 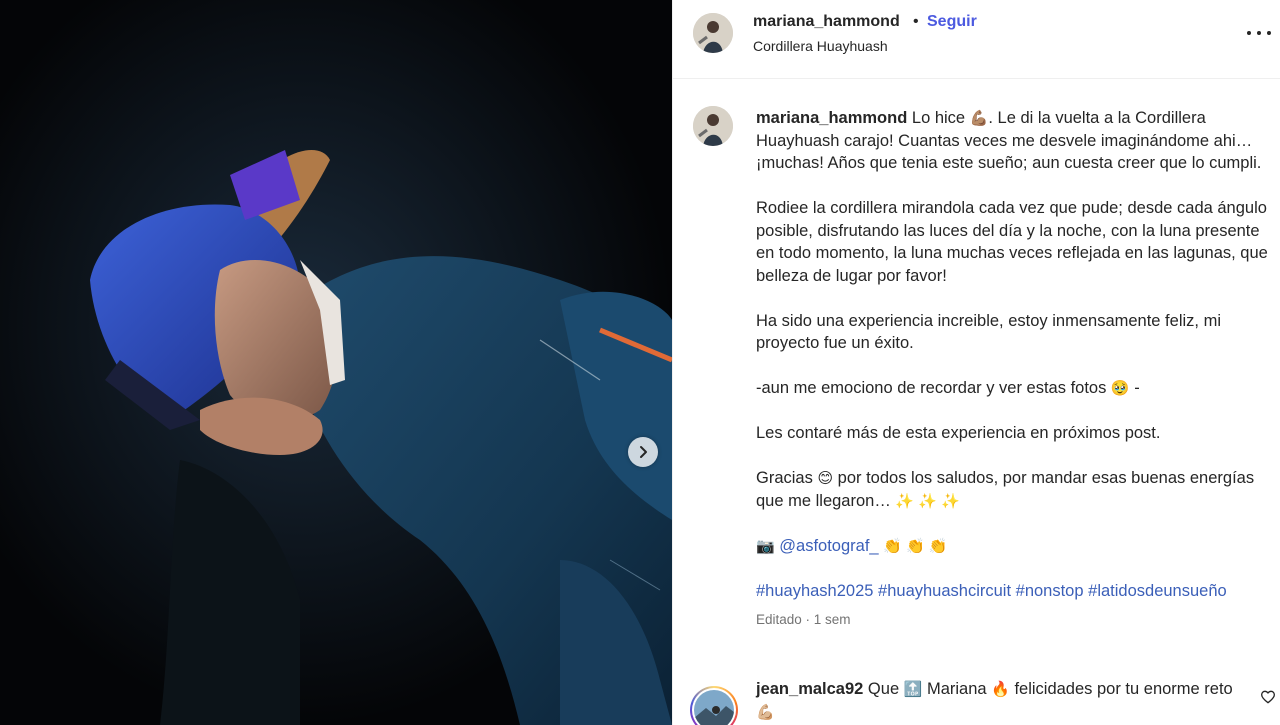 What do you see at coordinates (828, 546) in the screenshot?
I see `photographer-mention-link: @asfotograf_` at bounding box center [828, 546].